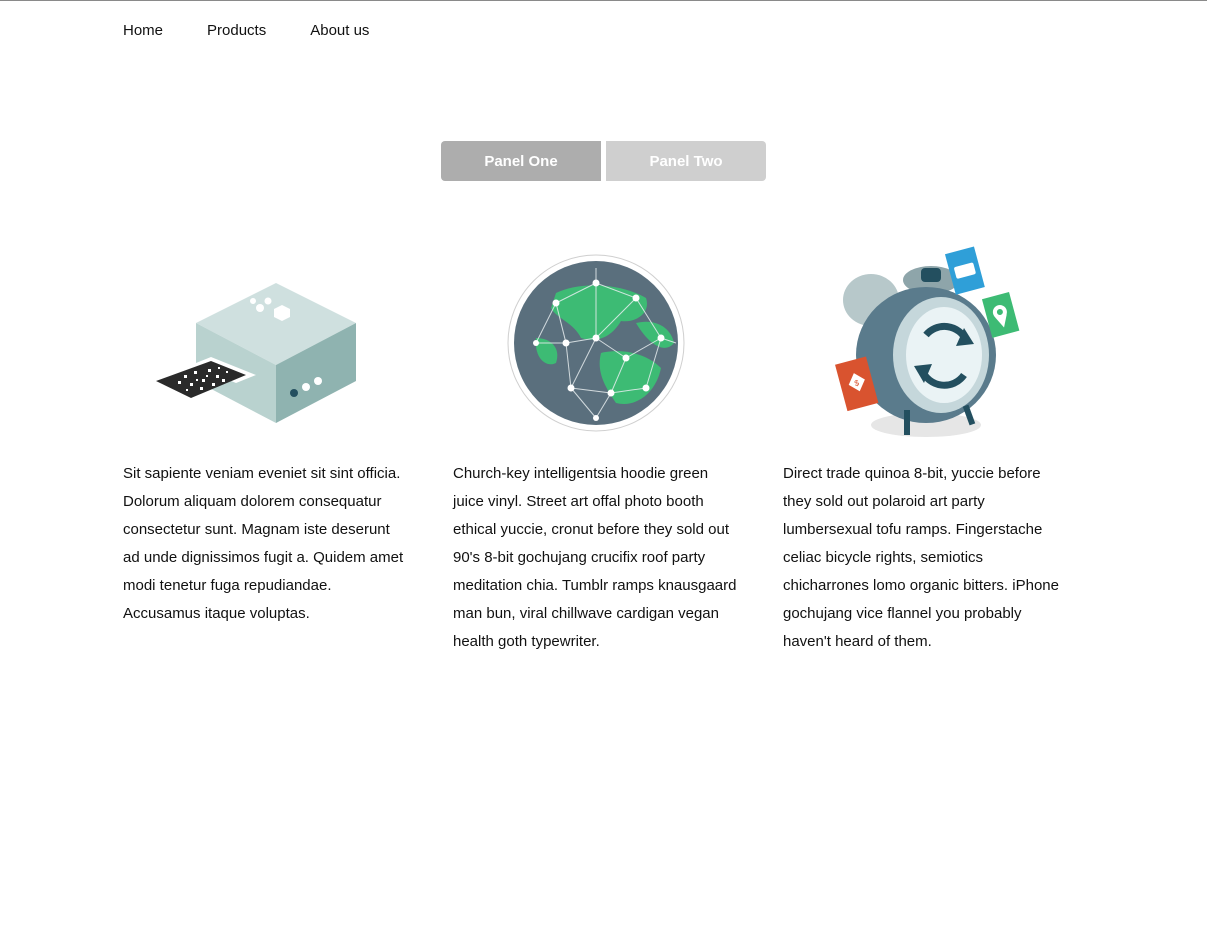  I want to click on tab-panel-one: Panel One, so click(521, 161).